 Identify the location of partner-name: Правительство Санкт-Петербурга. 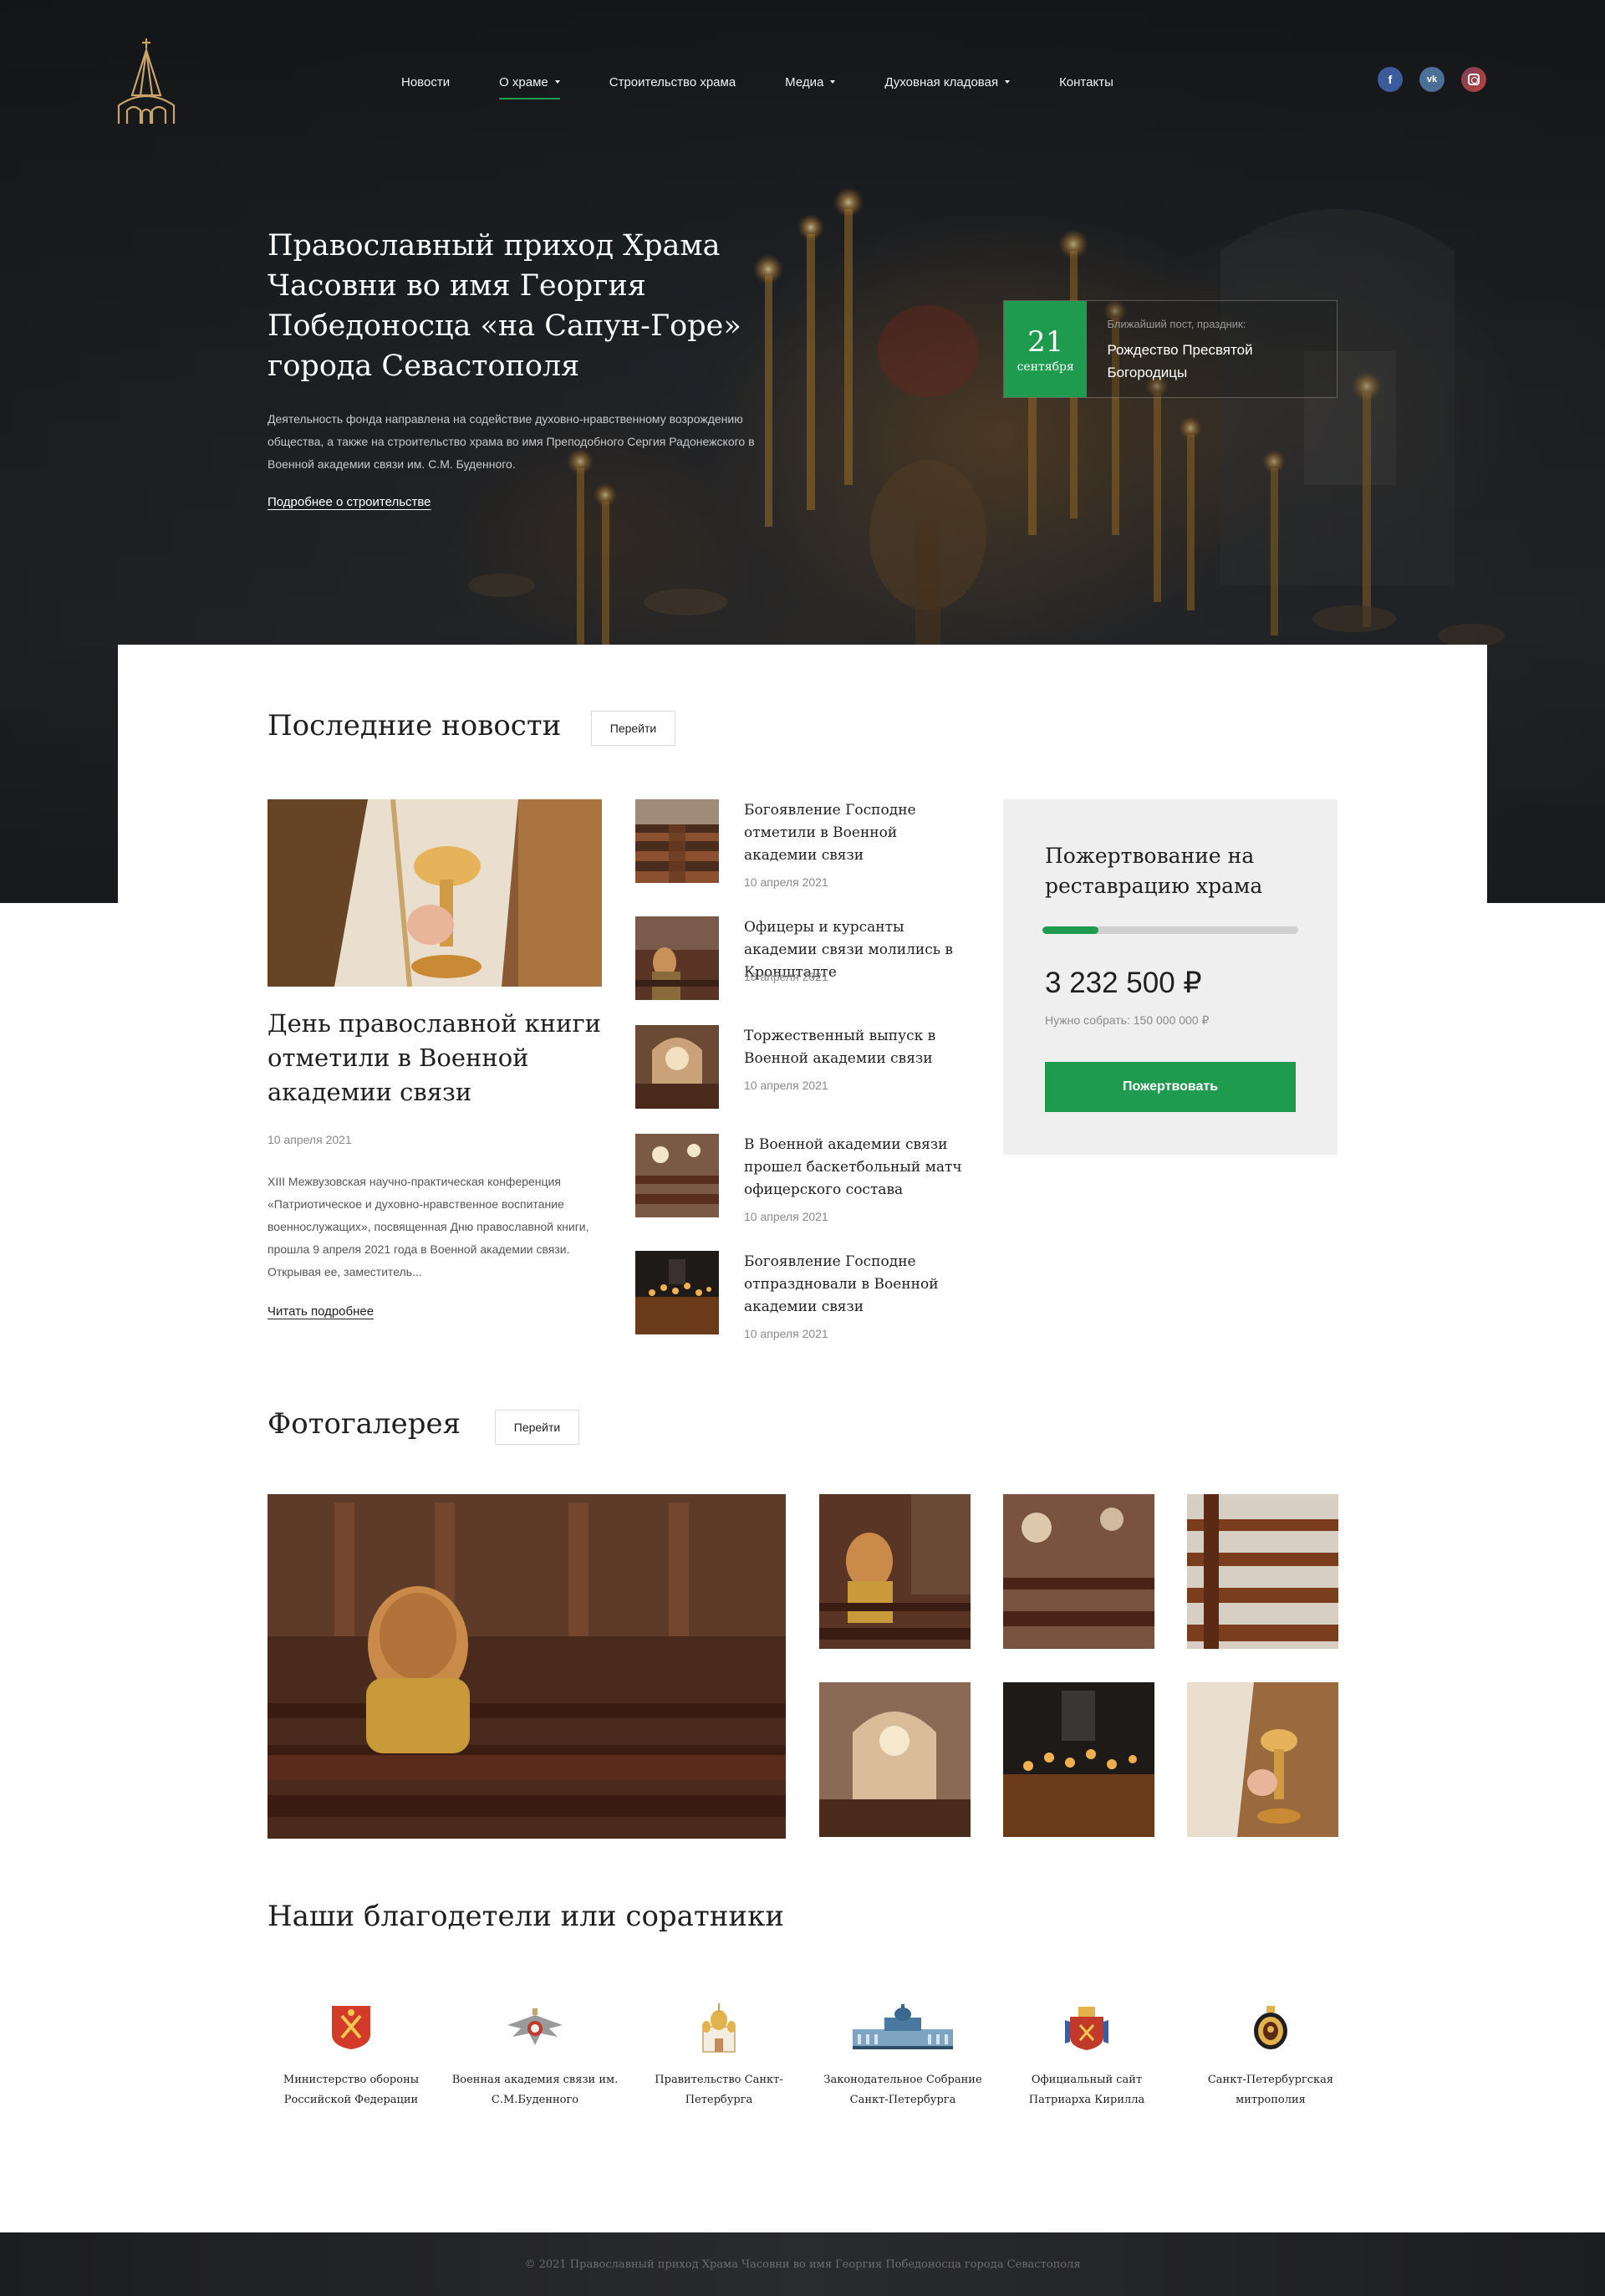
(719, 2090).